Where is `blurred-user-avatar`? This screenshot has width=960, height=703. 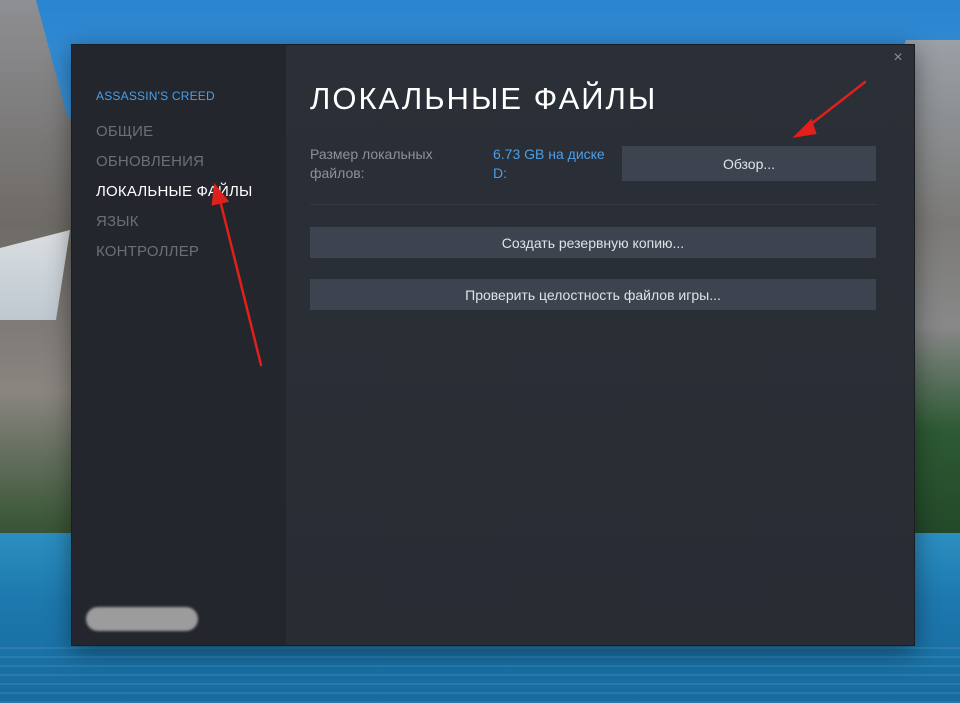 blurred-user-avatar is located at coordinates (142, 619).